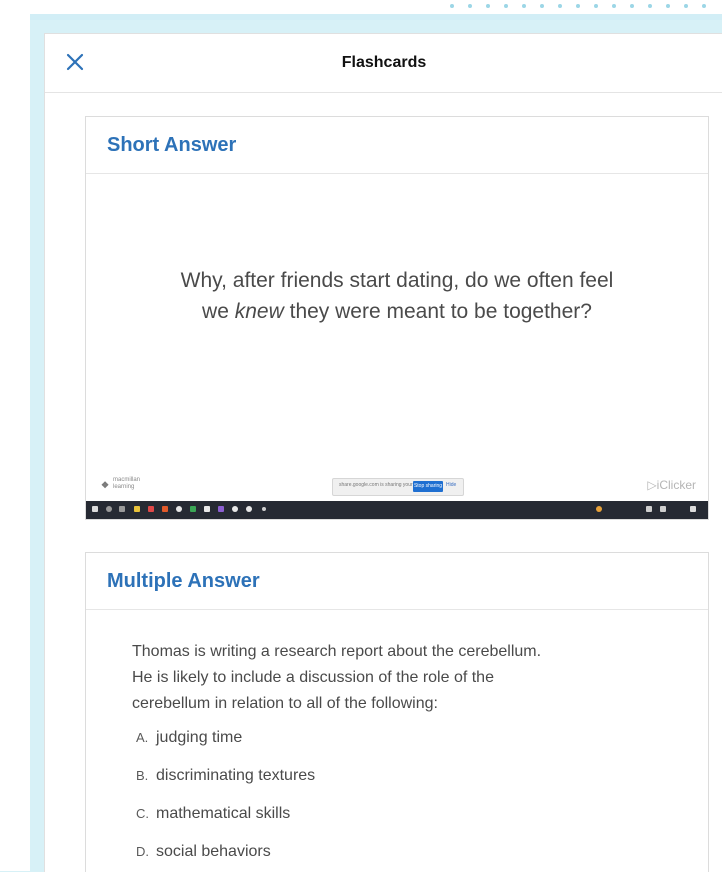  I want to click on answer-option: B. discriminating textures, so click(396, 786).